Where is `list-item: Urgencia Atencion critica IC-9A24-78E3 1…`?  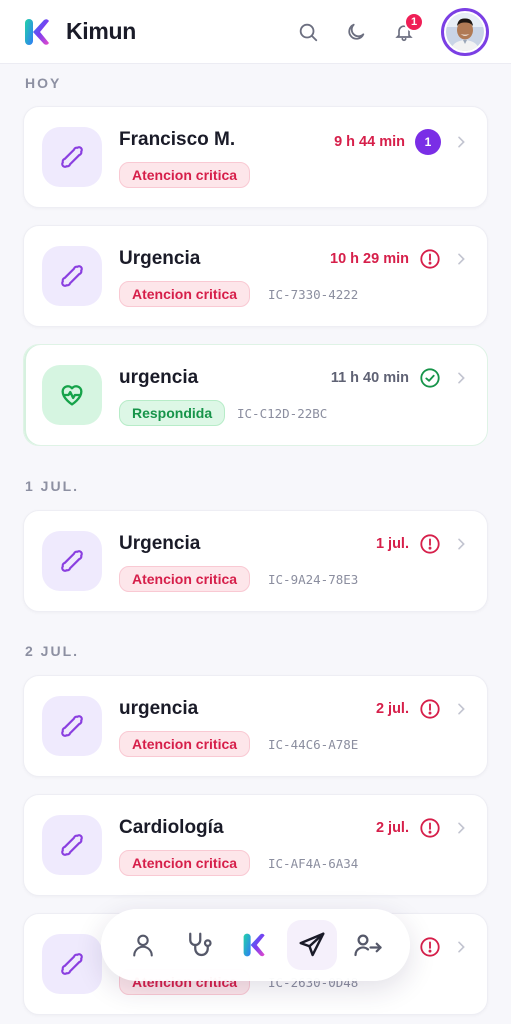
list-item: Urgencia Atencion critica IC-9A24-78E3 1… is located at coordinates (255, 561).